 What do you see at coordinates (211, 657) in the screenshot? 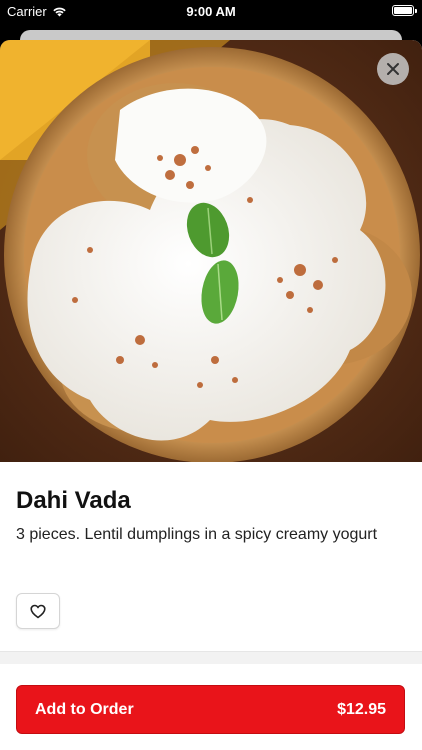
I see `section-divider` at bounding box center [211, 657].